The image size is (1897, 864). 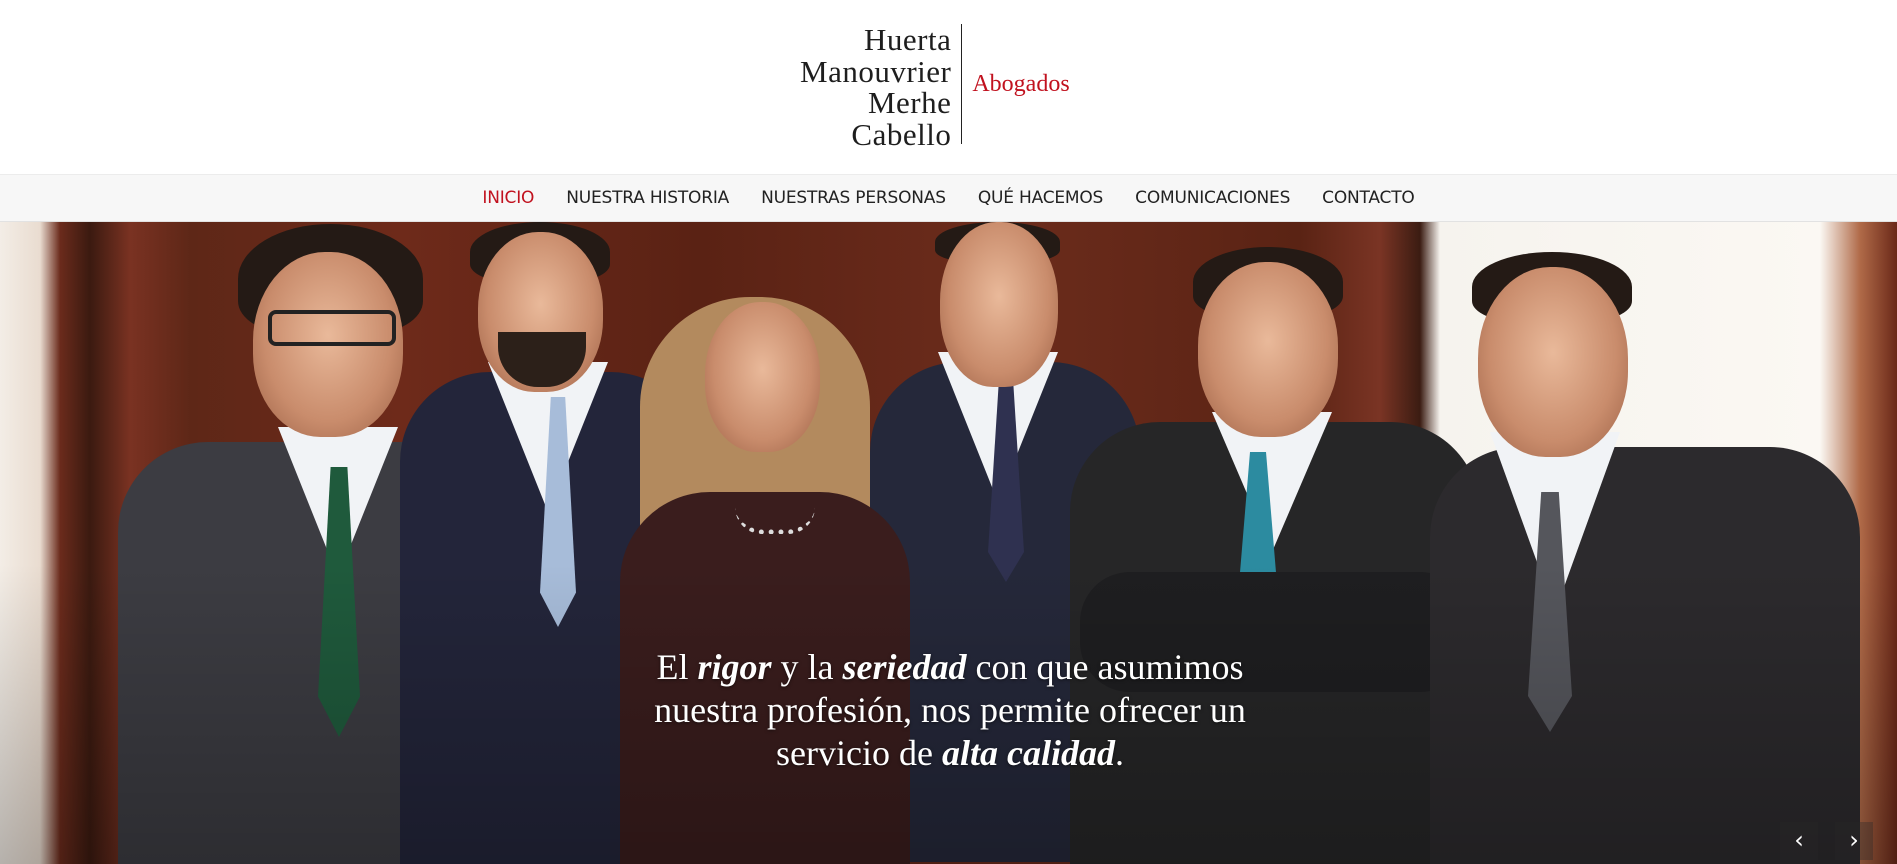 What do you see at coordinates (901, 134) in the screenshot?
I see `logo-name-cabello: Cabello` at bounding box center [901, 134].